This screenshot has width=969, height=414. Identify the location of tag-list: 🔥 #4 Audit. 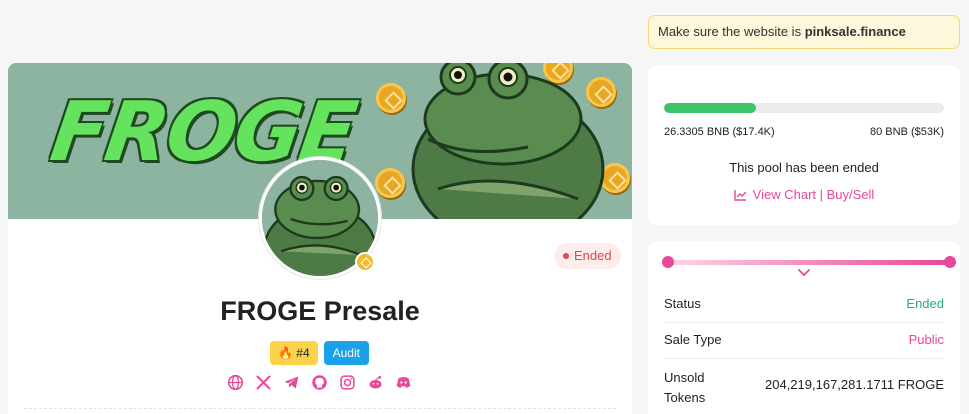
(319, 353).